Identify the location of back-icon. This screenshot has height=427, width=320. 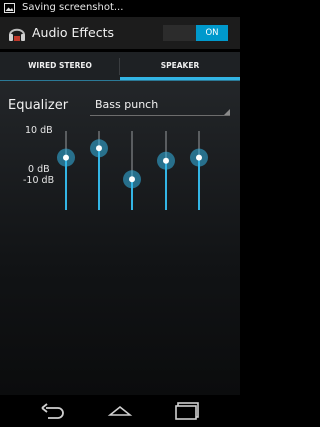
(53, 411).